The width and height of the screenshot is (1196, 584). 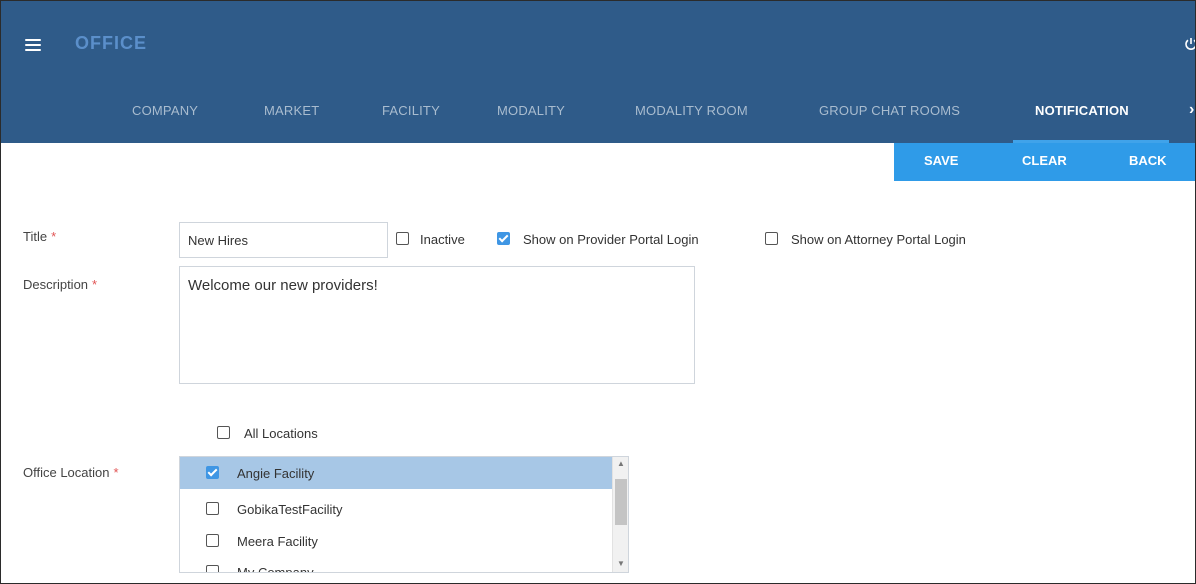 What do you see at coordinates (878, 239) in the screenshot?
I see `attorney-portal-label: Show on Attorney Portal Login` at bounding box center [878, 239].